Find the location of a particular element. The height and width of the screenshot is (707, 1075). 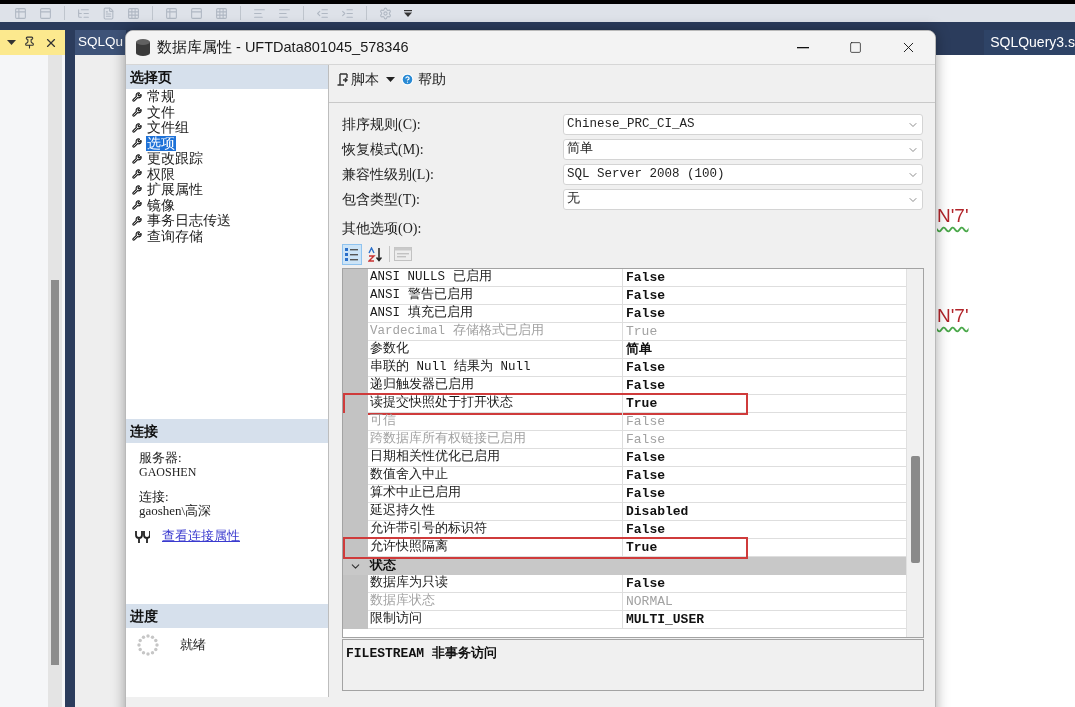

property-name: 延迟持久性 is located at coordinates (495, 512).